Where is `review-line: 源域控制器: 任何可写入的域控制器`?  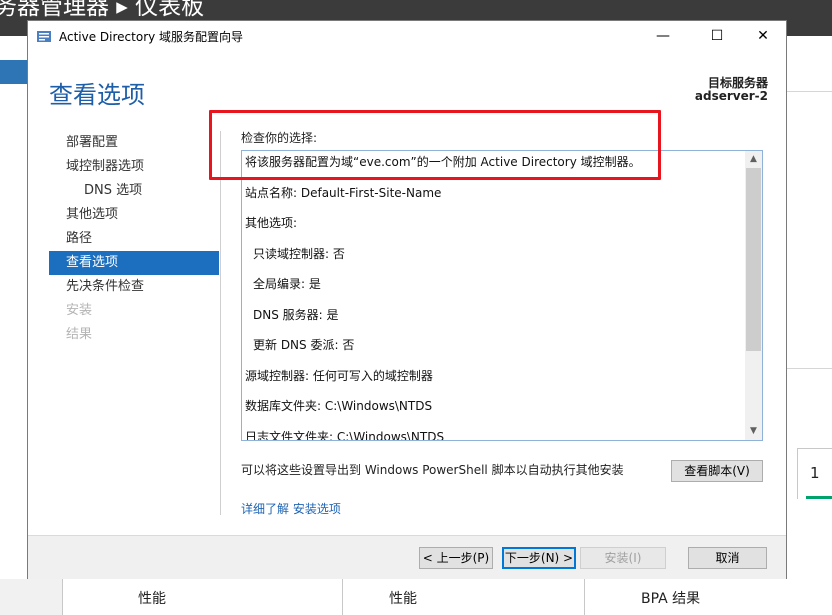 review-line: 源域控制器: 任何可写入的域控制器 is located at coordinates (339, 376).